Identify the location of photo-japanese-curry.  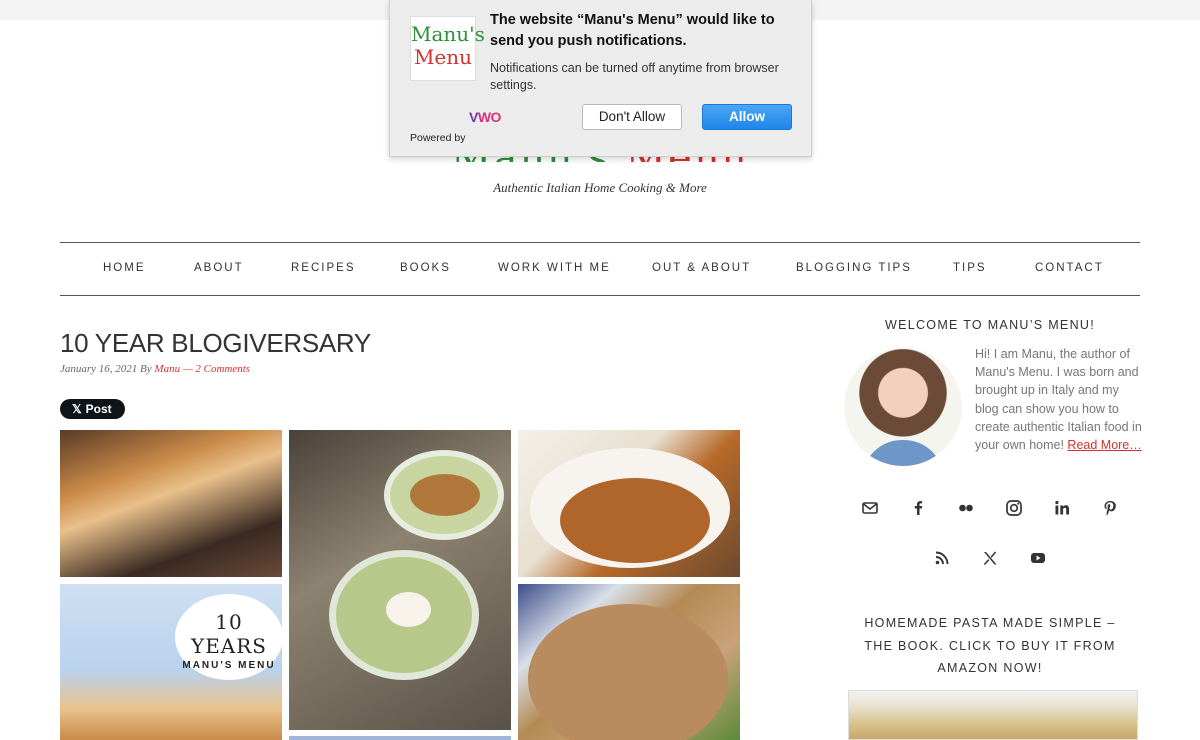
(629, 503).